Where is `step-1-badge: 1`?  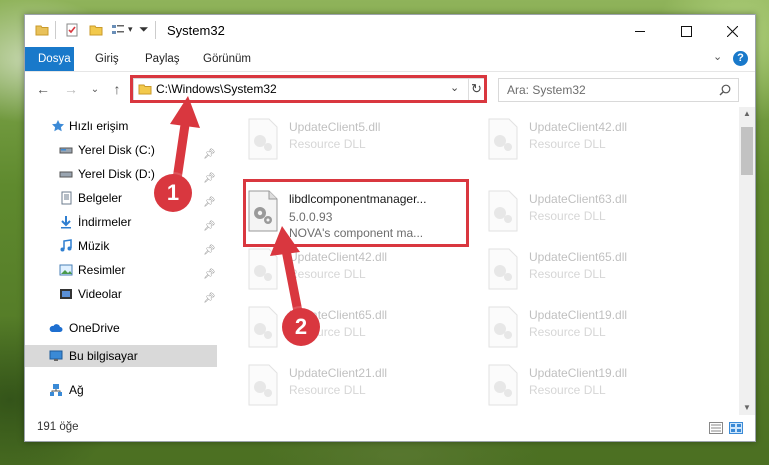 step-1-badge: 1 is located at coordinates (173, 193).